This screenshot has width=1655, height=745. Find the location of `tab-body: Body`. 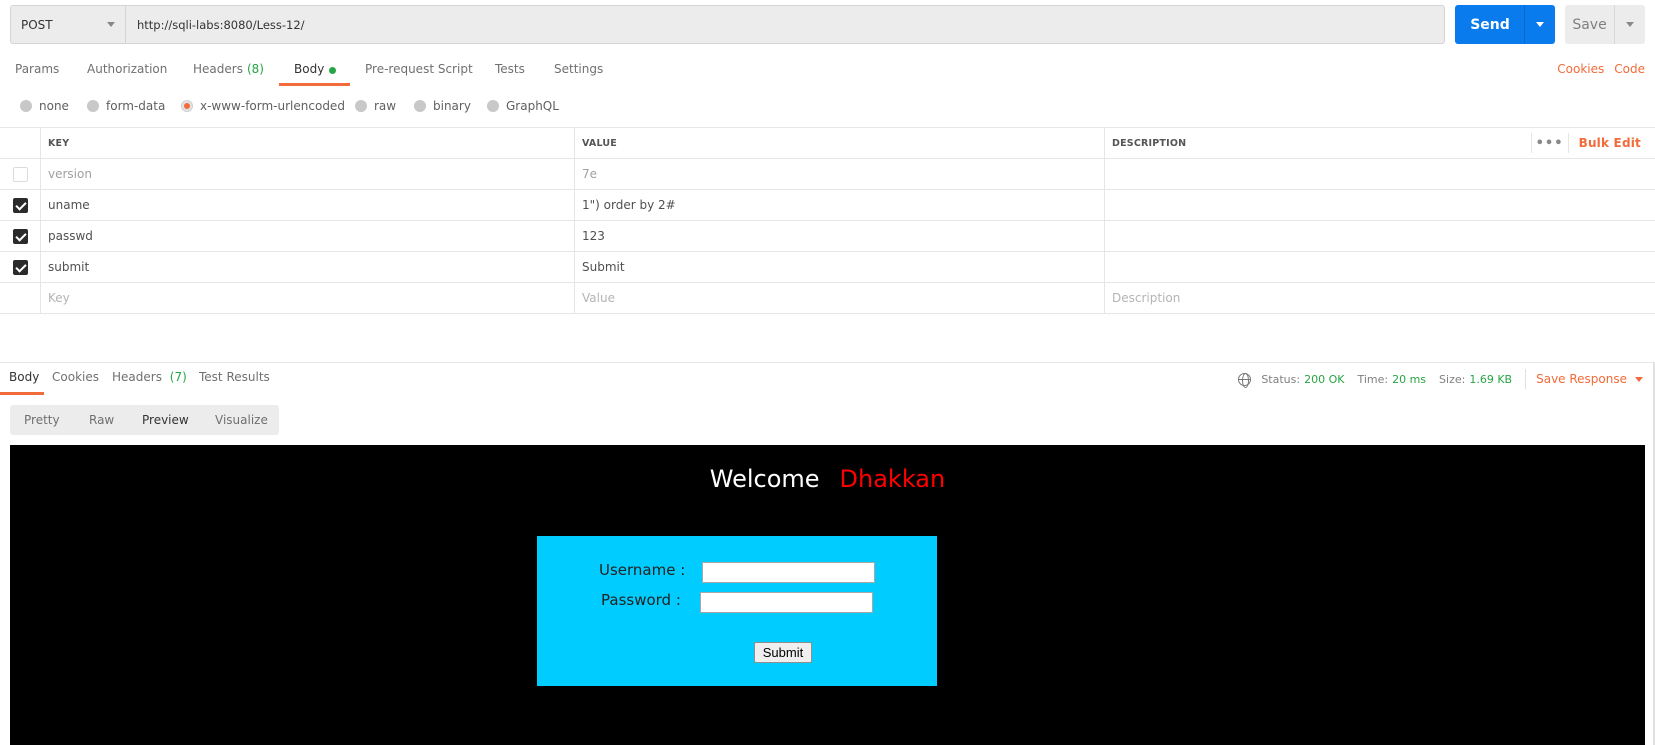

tab-body: Body is located at coordinates (315, 71).